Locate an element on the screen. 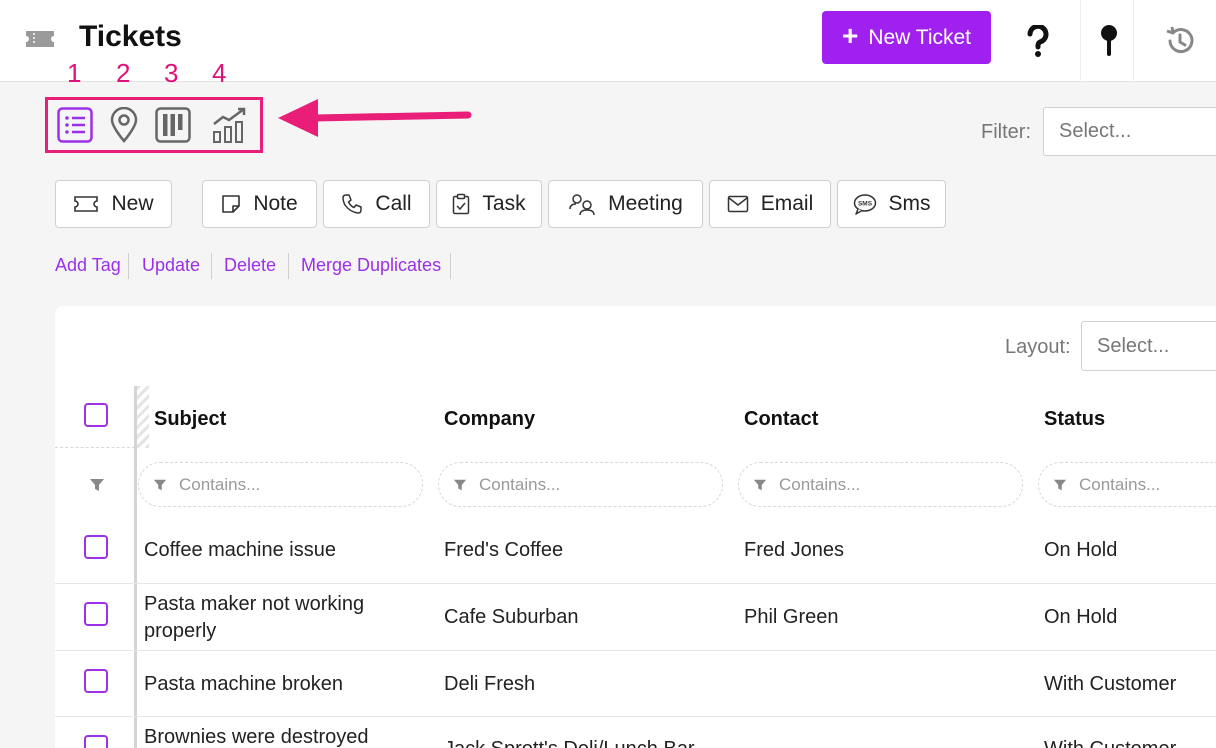 The image size is (1216, 748). cell-company: Cafe Suburban is located at coordinates (511, 617).